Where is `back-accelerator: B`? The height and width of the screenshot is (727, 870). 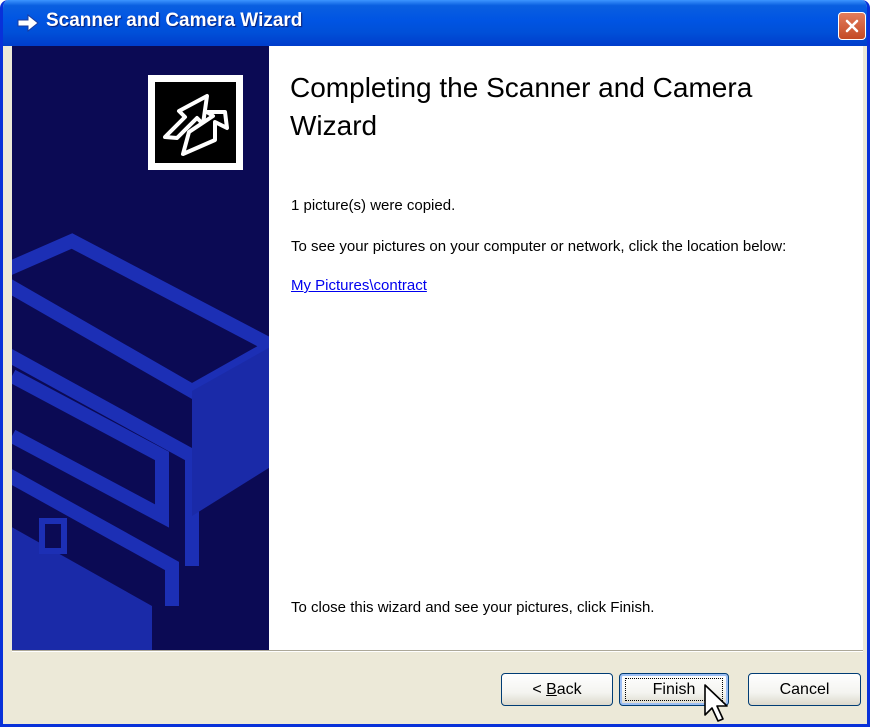 back-accelerator: B is located at coordinates (551, 689).